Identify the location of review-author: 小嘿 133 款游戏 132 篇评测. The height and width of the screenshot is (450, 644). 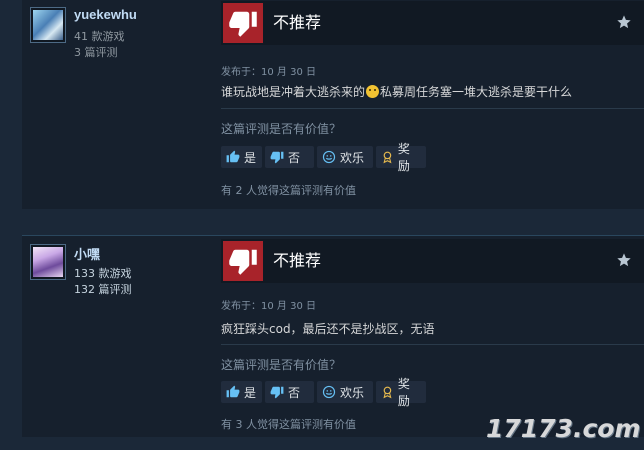
(120, 274).